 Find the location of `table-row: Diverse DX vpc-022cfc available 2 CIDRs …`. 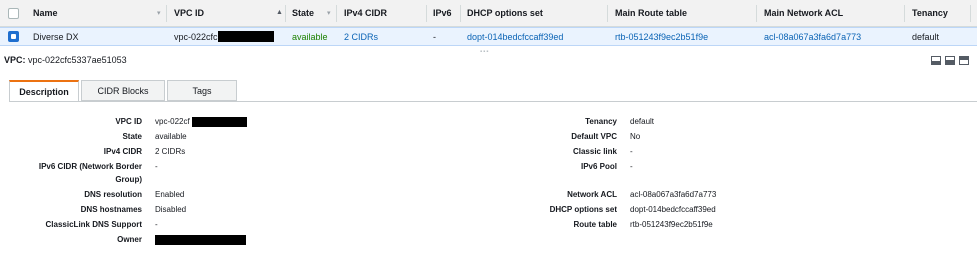

table-row: Diverse DX vpc-022cfc available 2 CIDRs … is located at coordinates (488, 36).